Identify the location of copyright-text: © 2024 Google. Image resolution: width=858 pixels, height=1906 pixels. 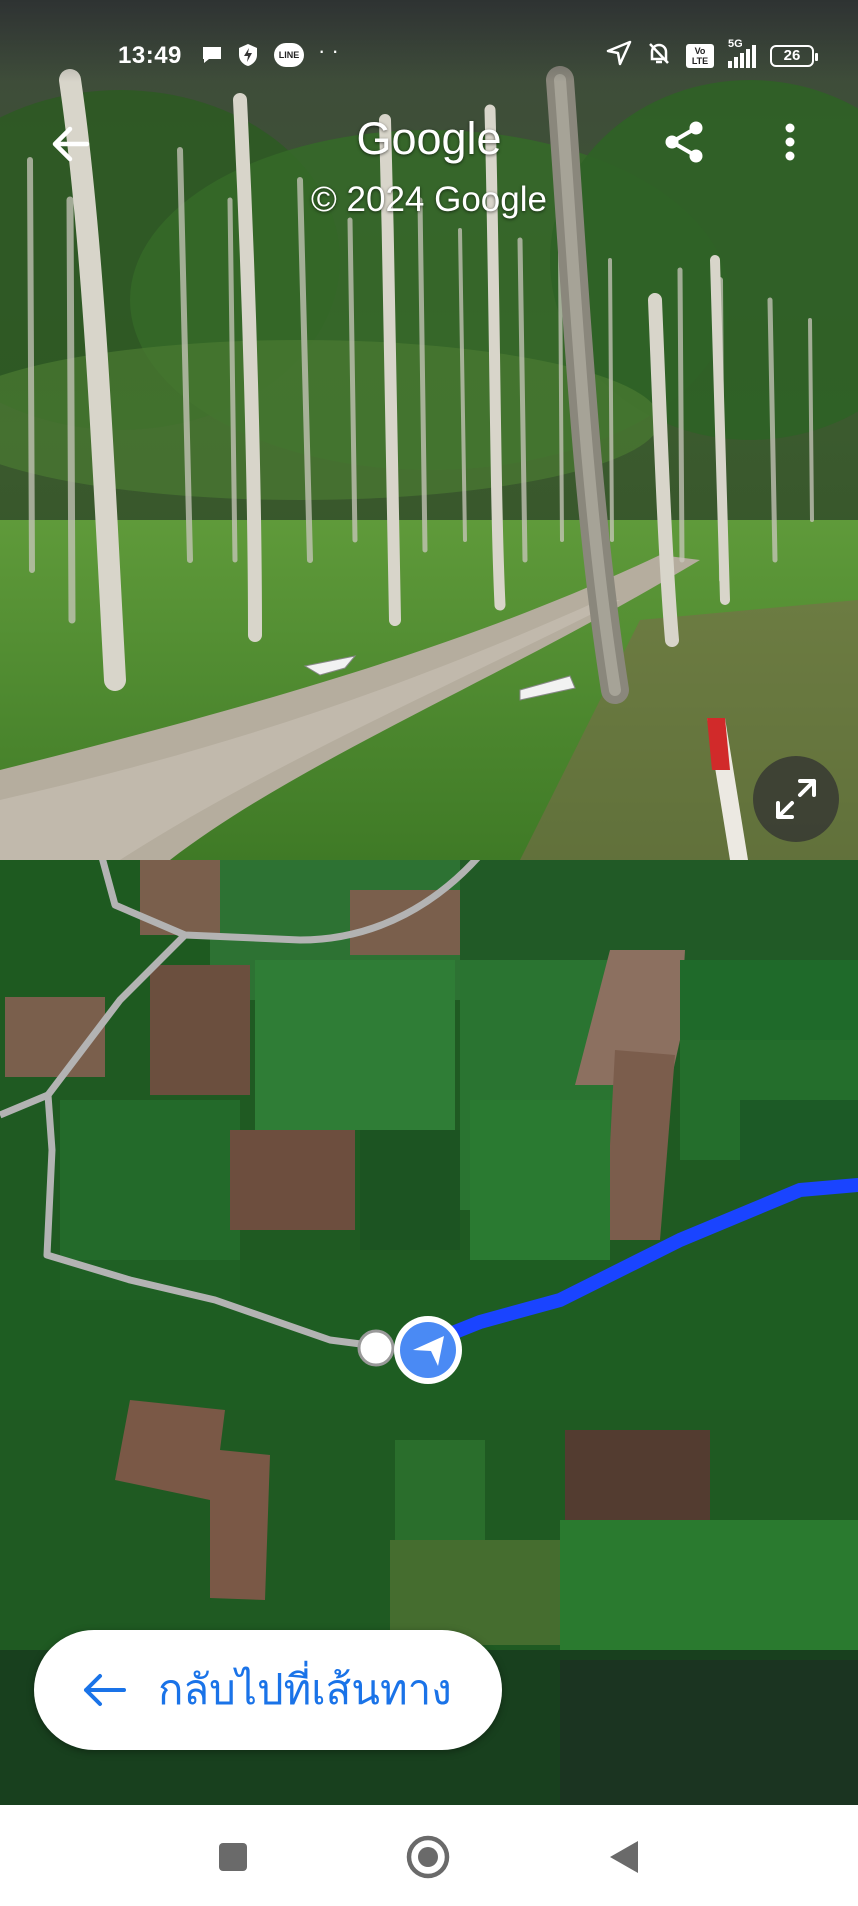
(429, 199).